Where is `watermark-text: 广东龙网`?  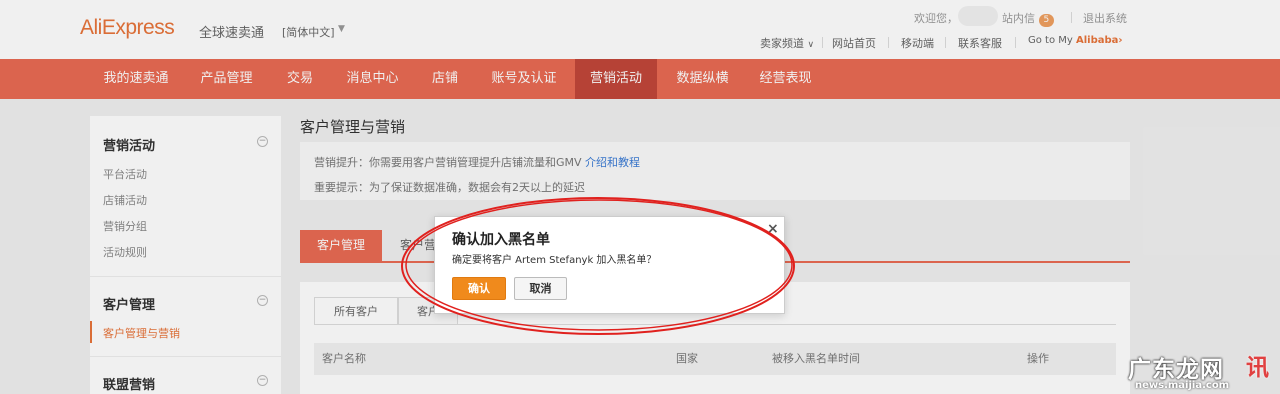
watermark-text: 广东龙网 is located at coordinates (1176, 370).